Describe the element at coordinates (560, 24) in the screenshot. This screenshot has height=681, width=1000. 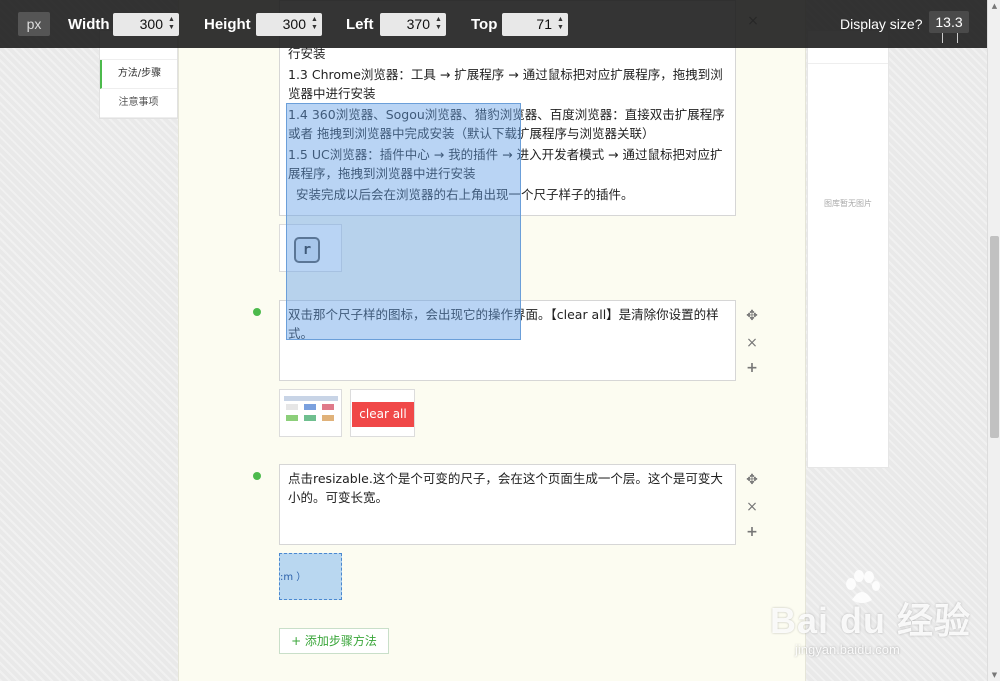
I see `top-spinner-icon: ▲ ▼` at that location.